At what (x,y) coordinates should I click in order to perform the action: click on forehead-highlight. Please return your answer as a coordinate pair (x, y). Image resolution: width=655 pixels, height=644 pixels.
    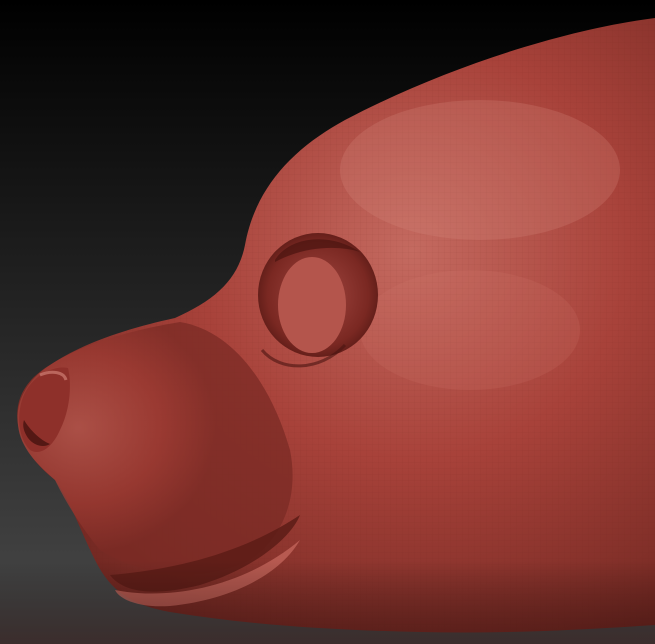
    Looking at the image, I should click on (480, 170).